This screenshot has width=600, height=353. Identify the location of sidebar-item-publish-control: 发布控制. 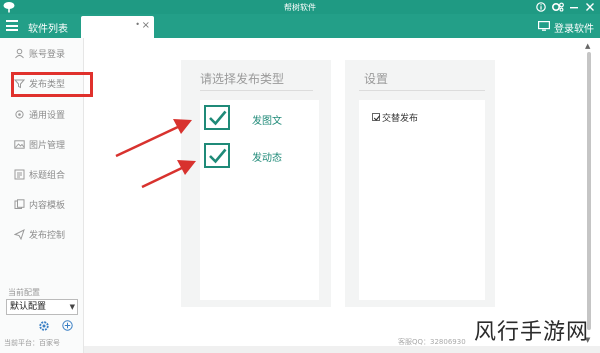
(49, 234).